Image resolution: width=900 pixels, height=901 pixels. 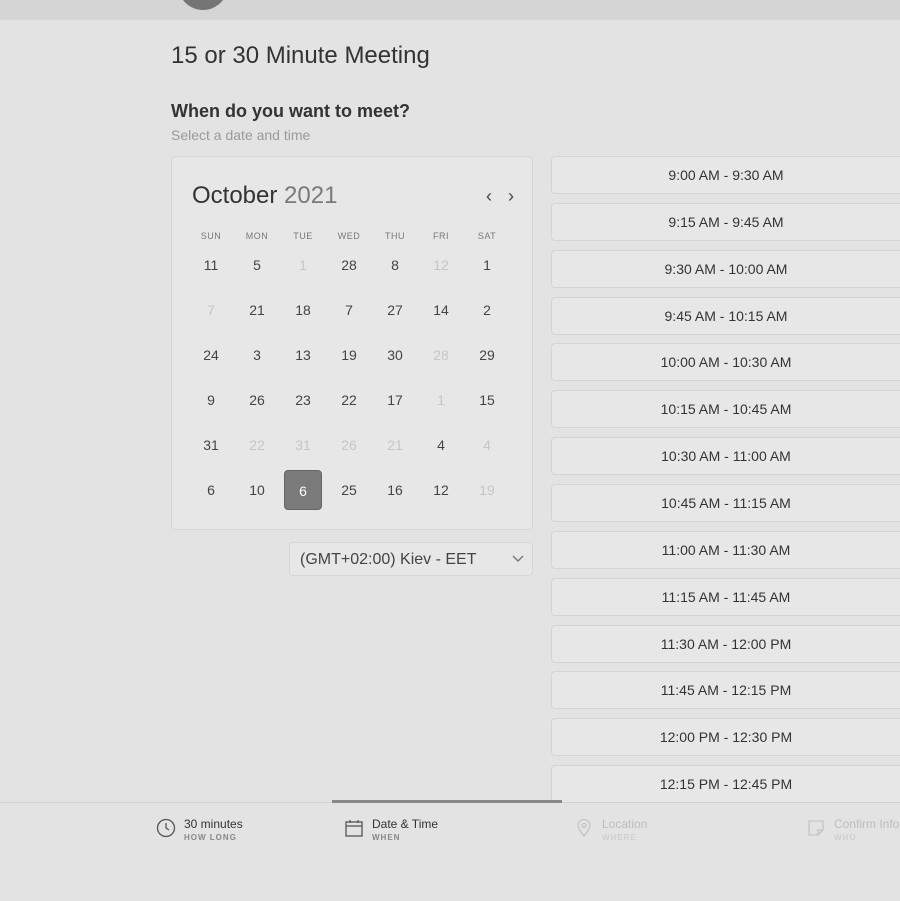 I want to click on calendar-day: 9, so click(x=211, y=400).